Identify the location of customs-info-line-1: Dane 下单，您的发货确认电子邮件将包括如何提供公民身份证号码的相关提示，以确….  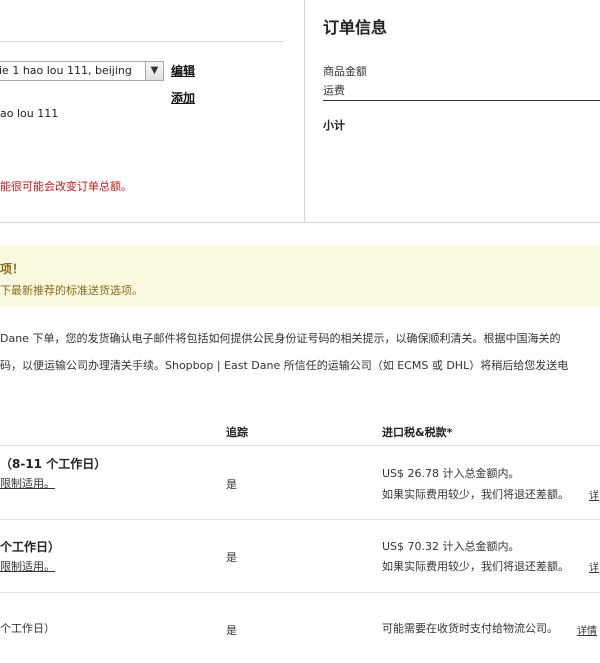
(280, 338).